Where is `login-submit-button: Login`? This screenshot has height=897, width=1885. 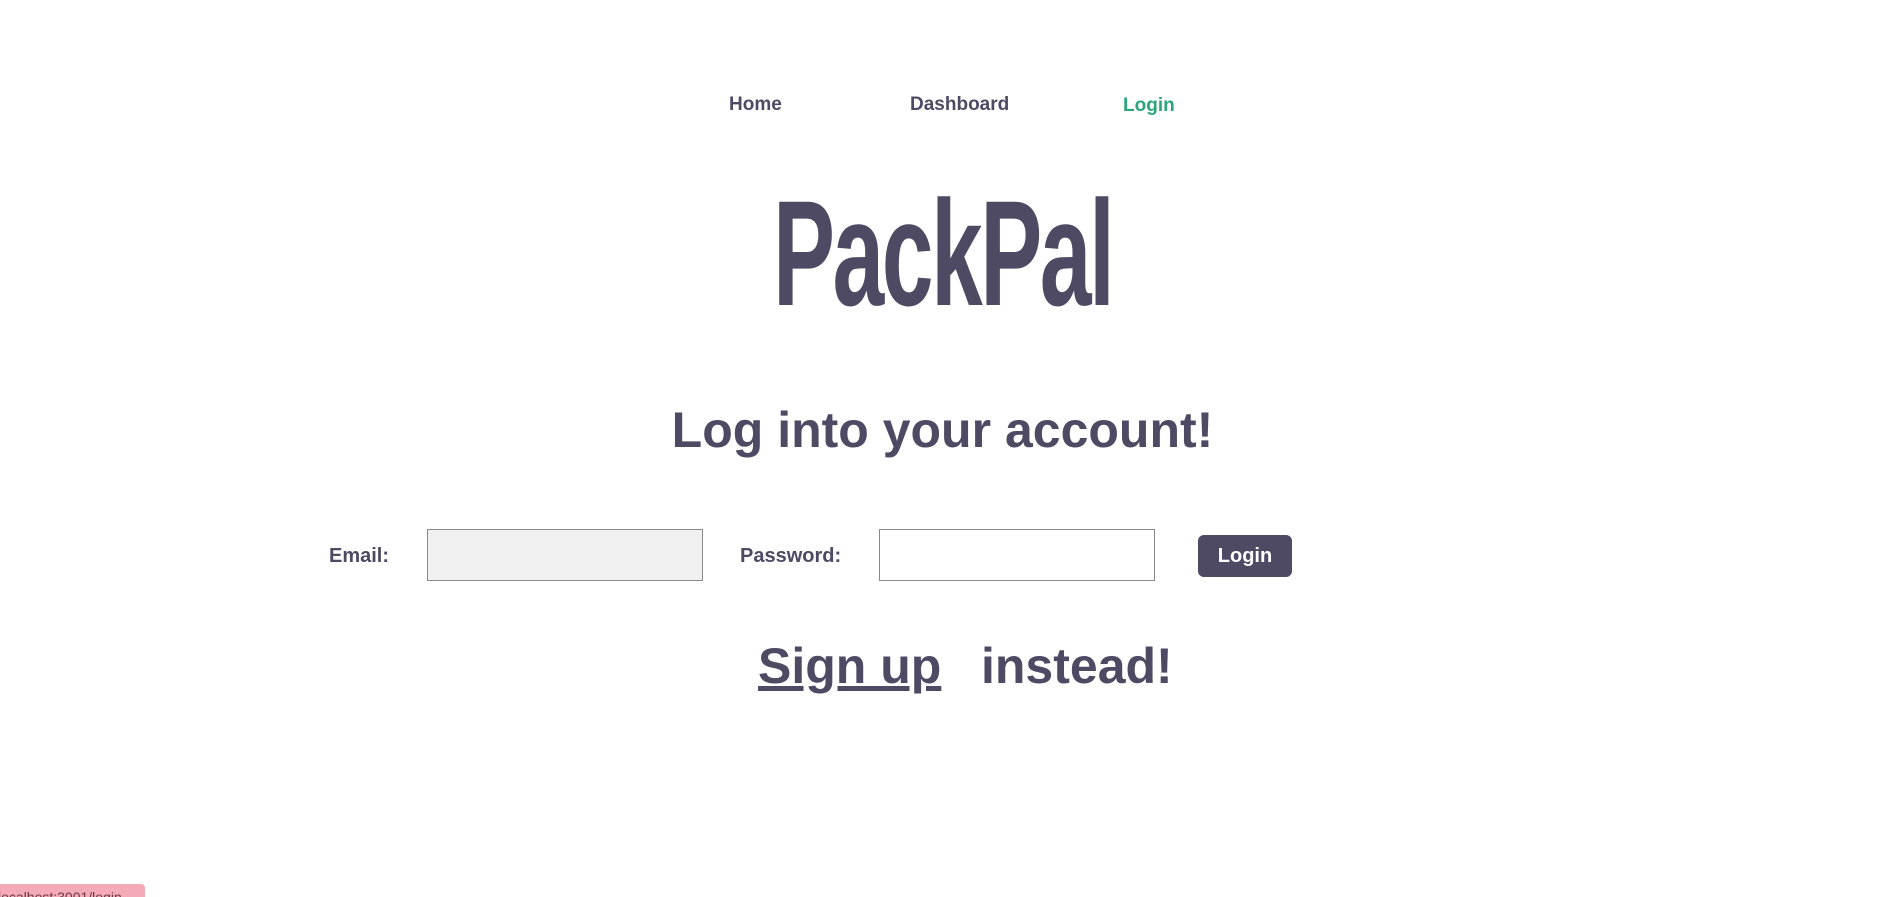
login-submit-button: Login is located at coordinates (1245, 556).